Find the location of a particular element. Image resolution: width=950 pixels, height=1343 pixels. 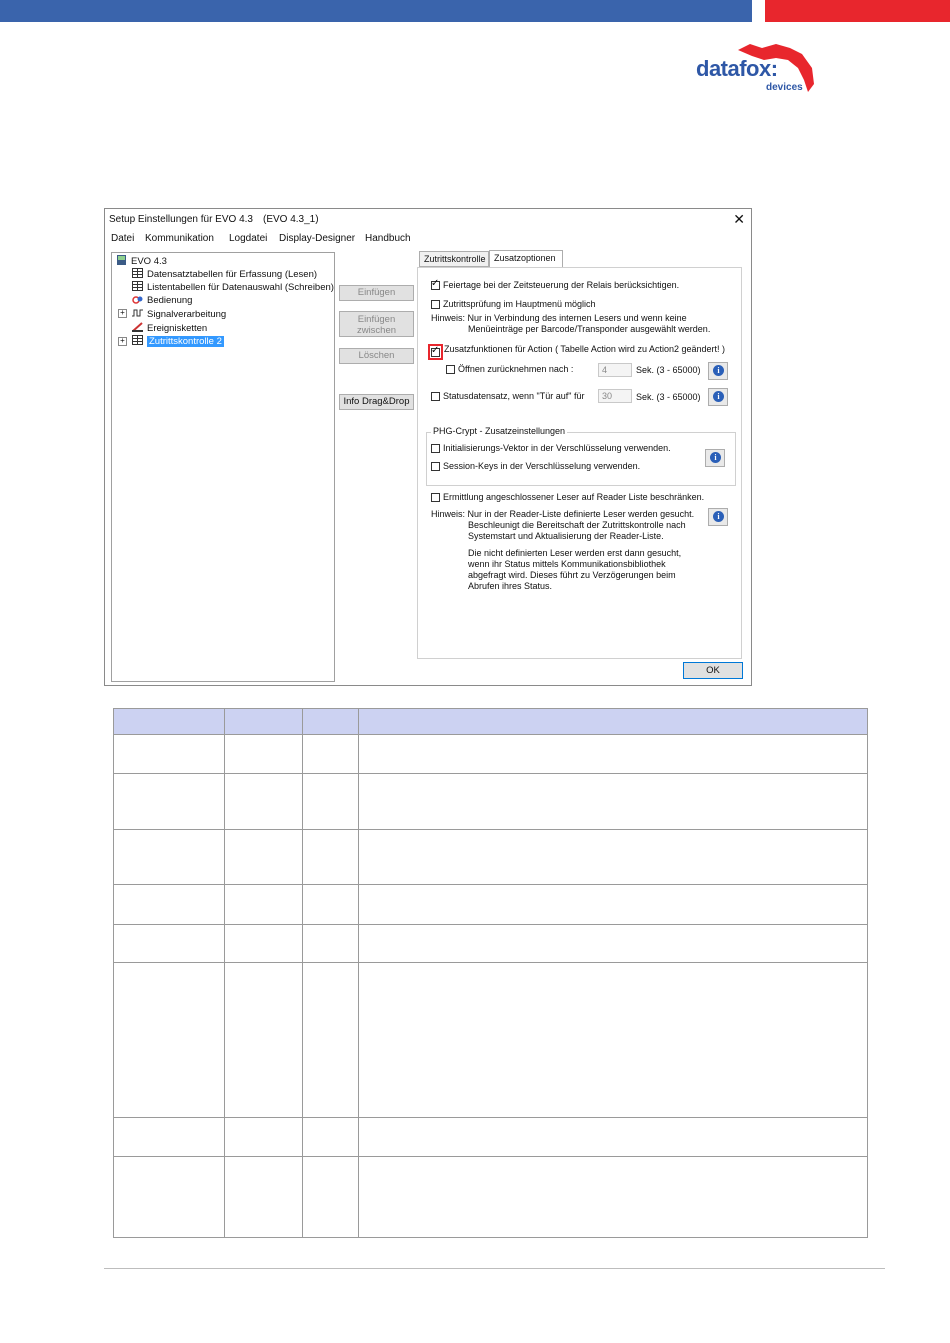

main-menu-option: Zutrittsprüfung im Hauptmenü möglich is located at coordinates (513, 304).